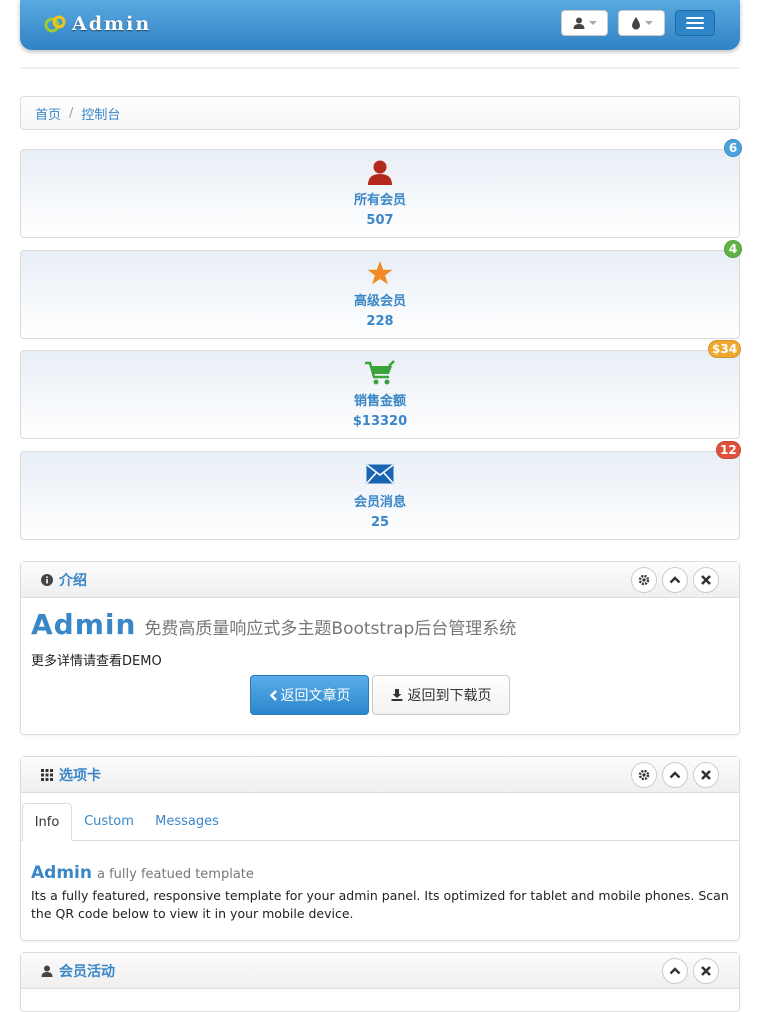  What do you see at coordinates (725, 349) in the screenshot?
I see `notification-badge: $34` at bounding box center [725, 349].